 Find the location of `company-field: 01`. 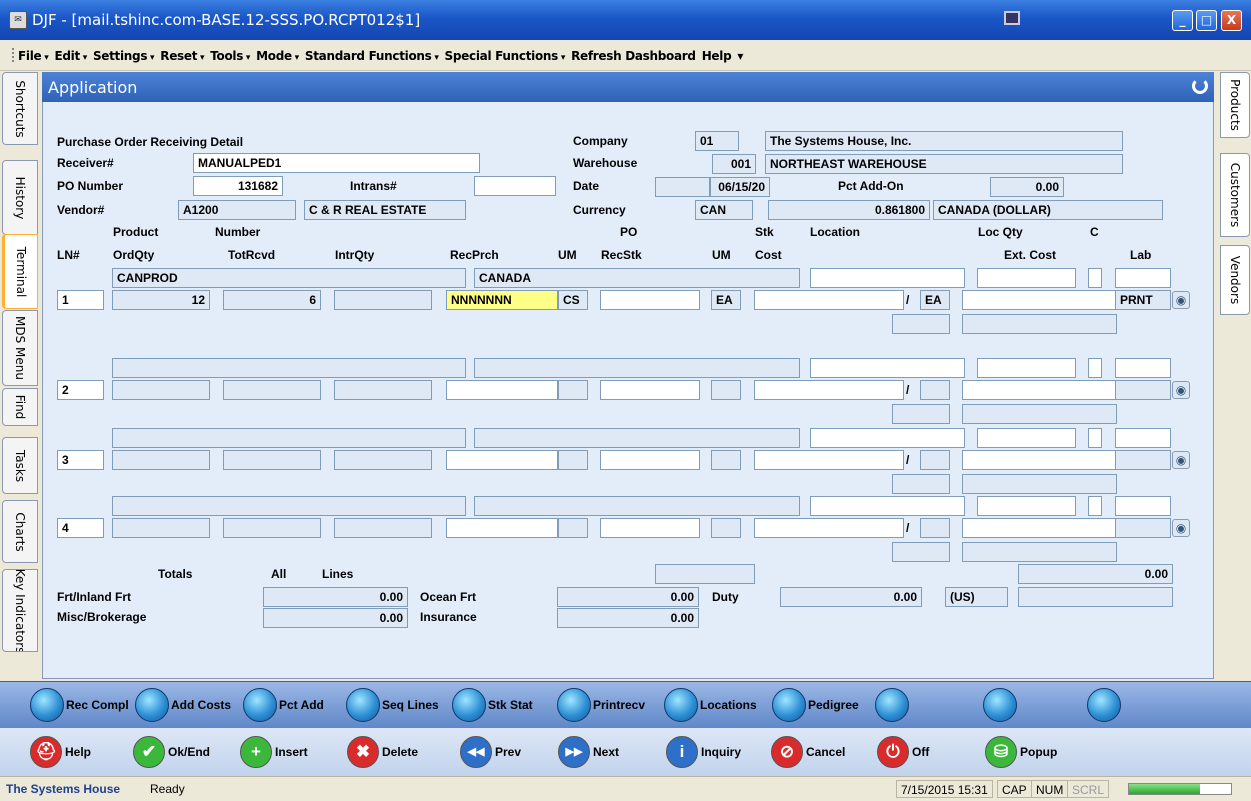

company-field: 01 is located at coordinates (717, 141).